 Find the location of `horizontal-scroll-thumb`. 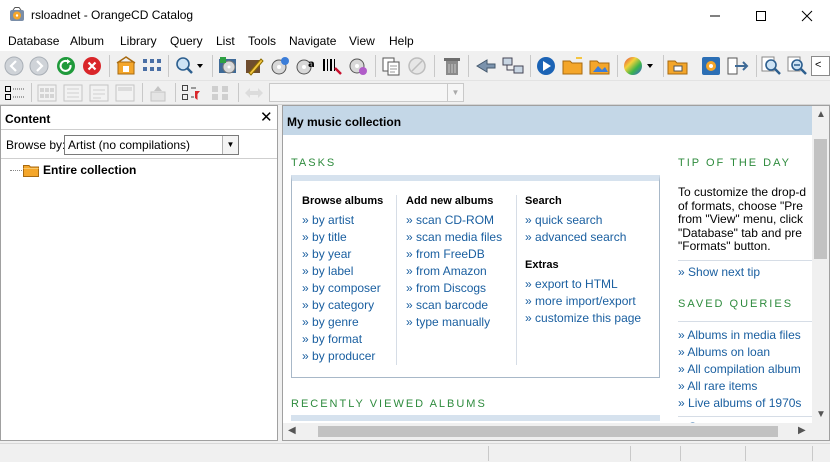

horizontal-scroll-thumb is located at coordinates (548, 431).